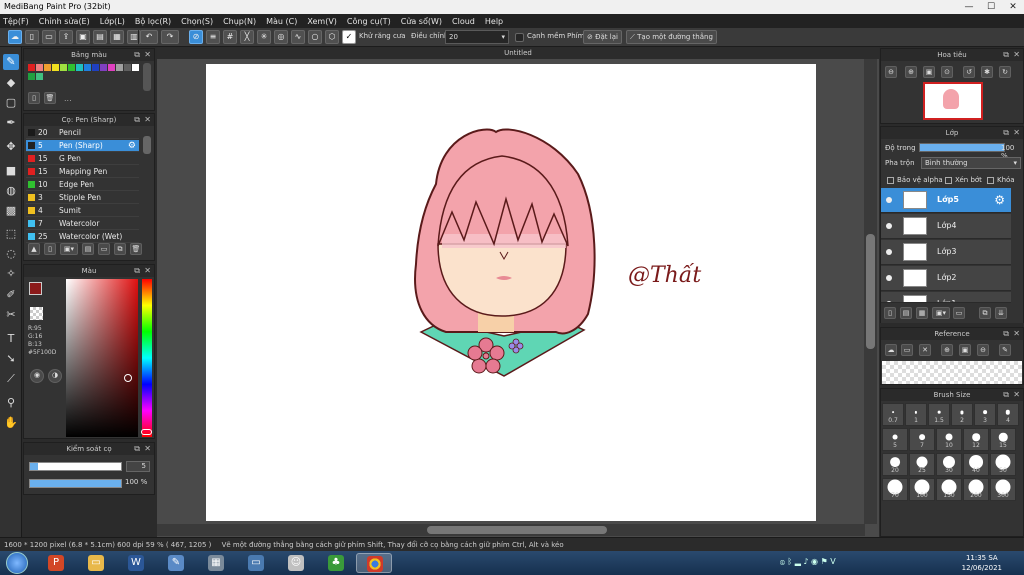 This screenshot has height=575, width=1024. Describe the element at coordinates (11, 295) in the screenshot. I see `select-pen-tool-icon: ✐` at that location.